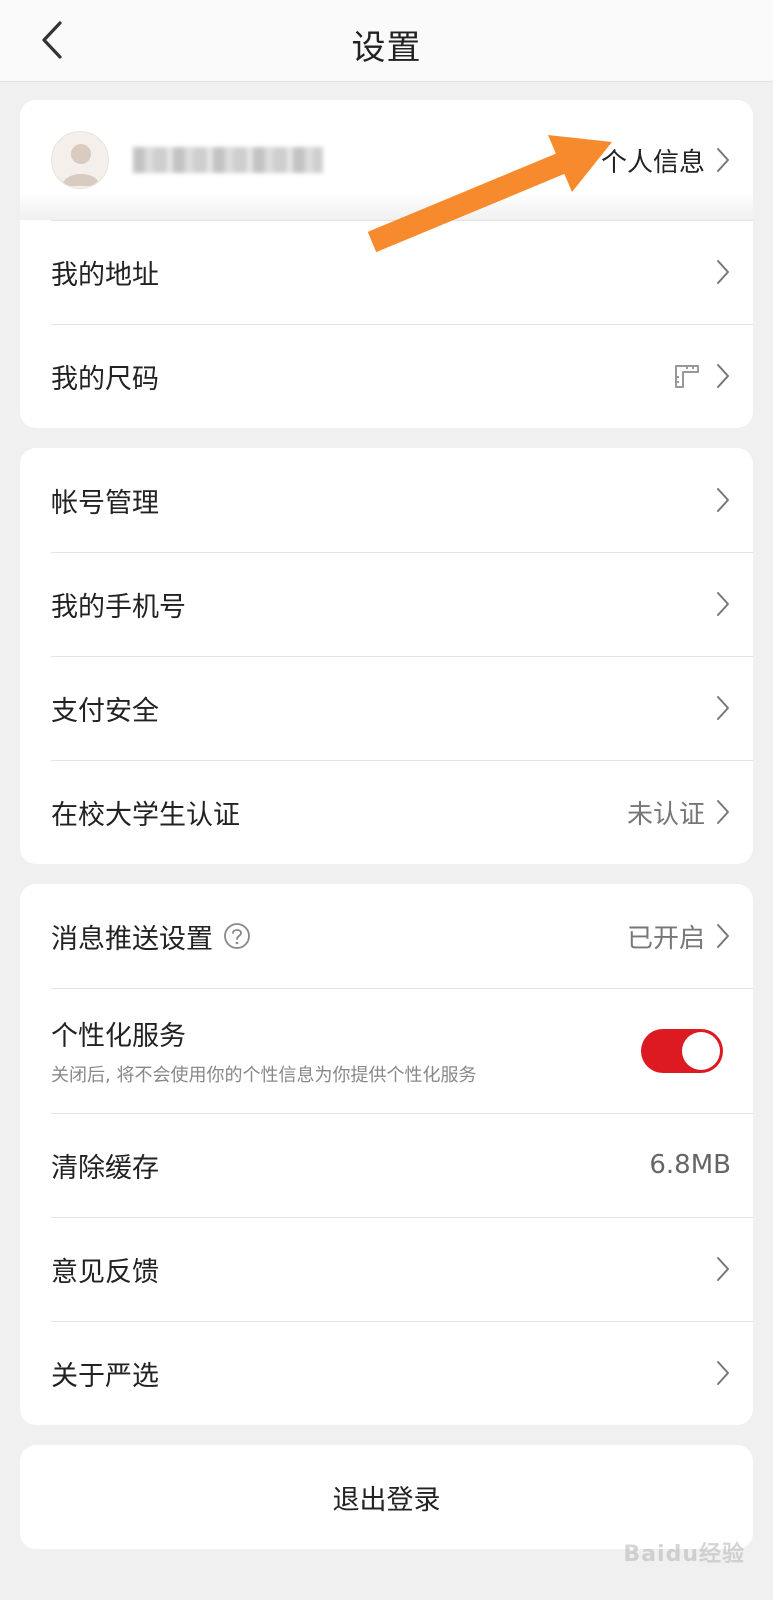 The width and height of the screenshot is (773, 1600). What do you see at coordinates (118, 1036) in the screenshot?
I see `row-label: 个性化服务` at bounding box center [118, 1036].